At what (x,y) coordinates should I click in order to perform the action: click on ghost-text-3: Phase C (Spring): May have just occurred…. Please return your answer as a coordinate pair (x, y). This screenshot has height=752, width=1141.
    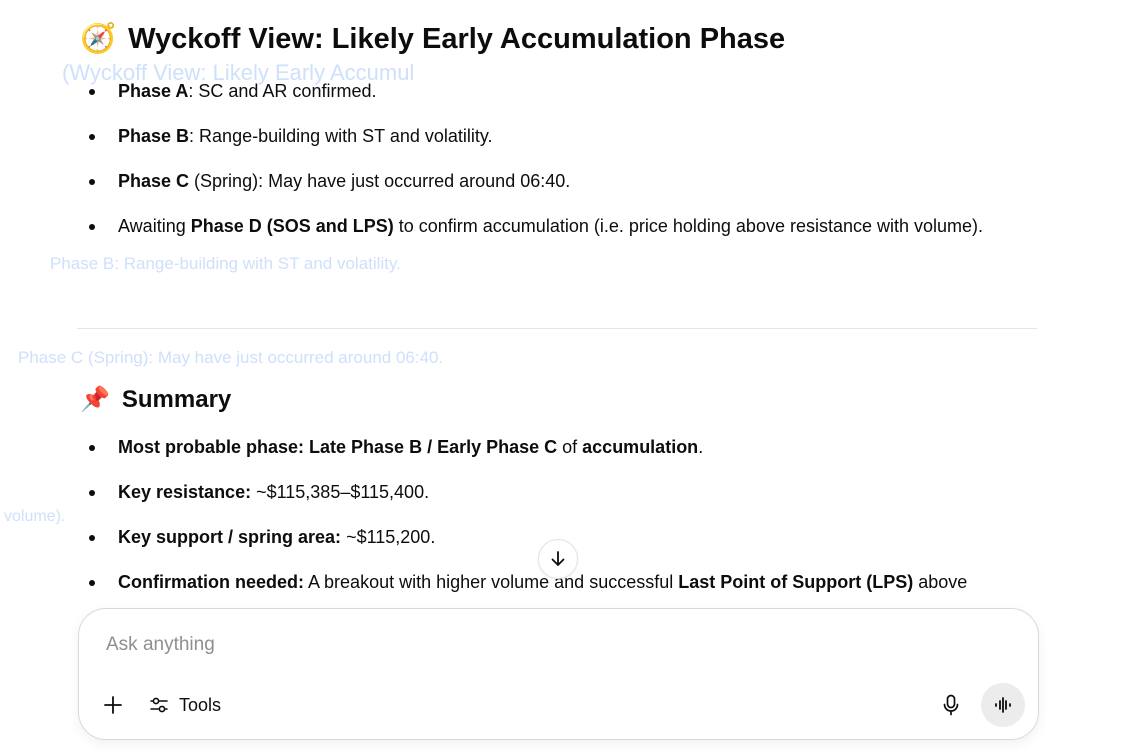
    Looking at the image, I should click on (231, 357).